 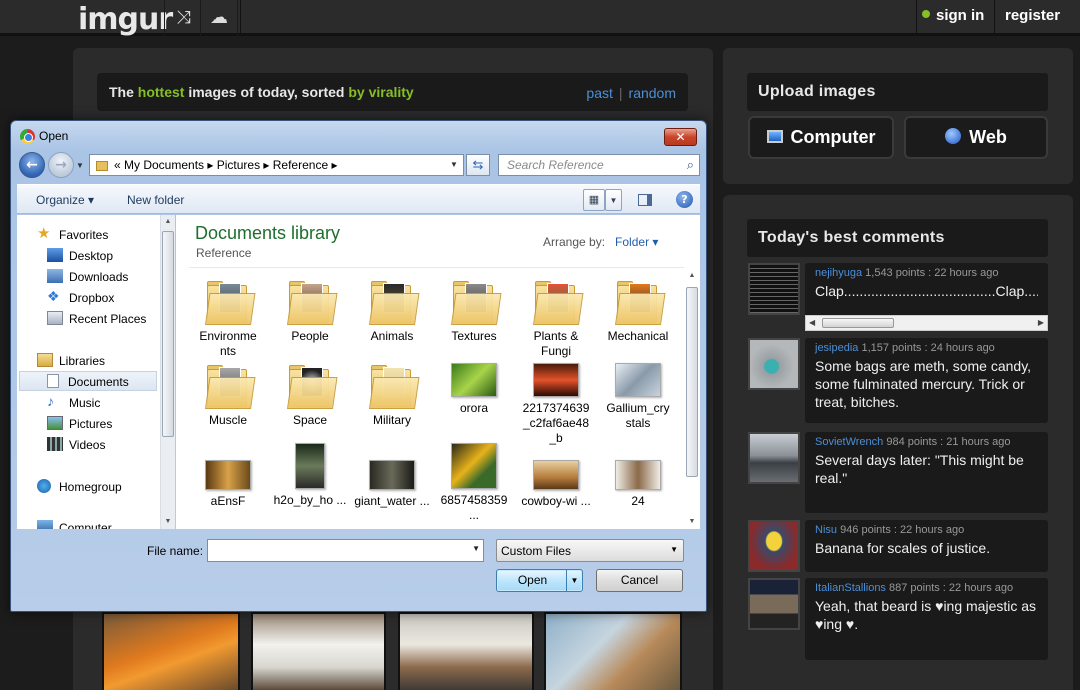 What do you see at coordinates (926, 323) in the screenshot?
I see `horizontal-scrollbar: ◀ ▶` at bounding box center [926, 323].